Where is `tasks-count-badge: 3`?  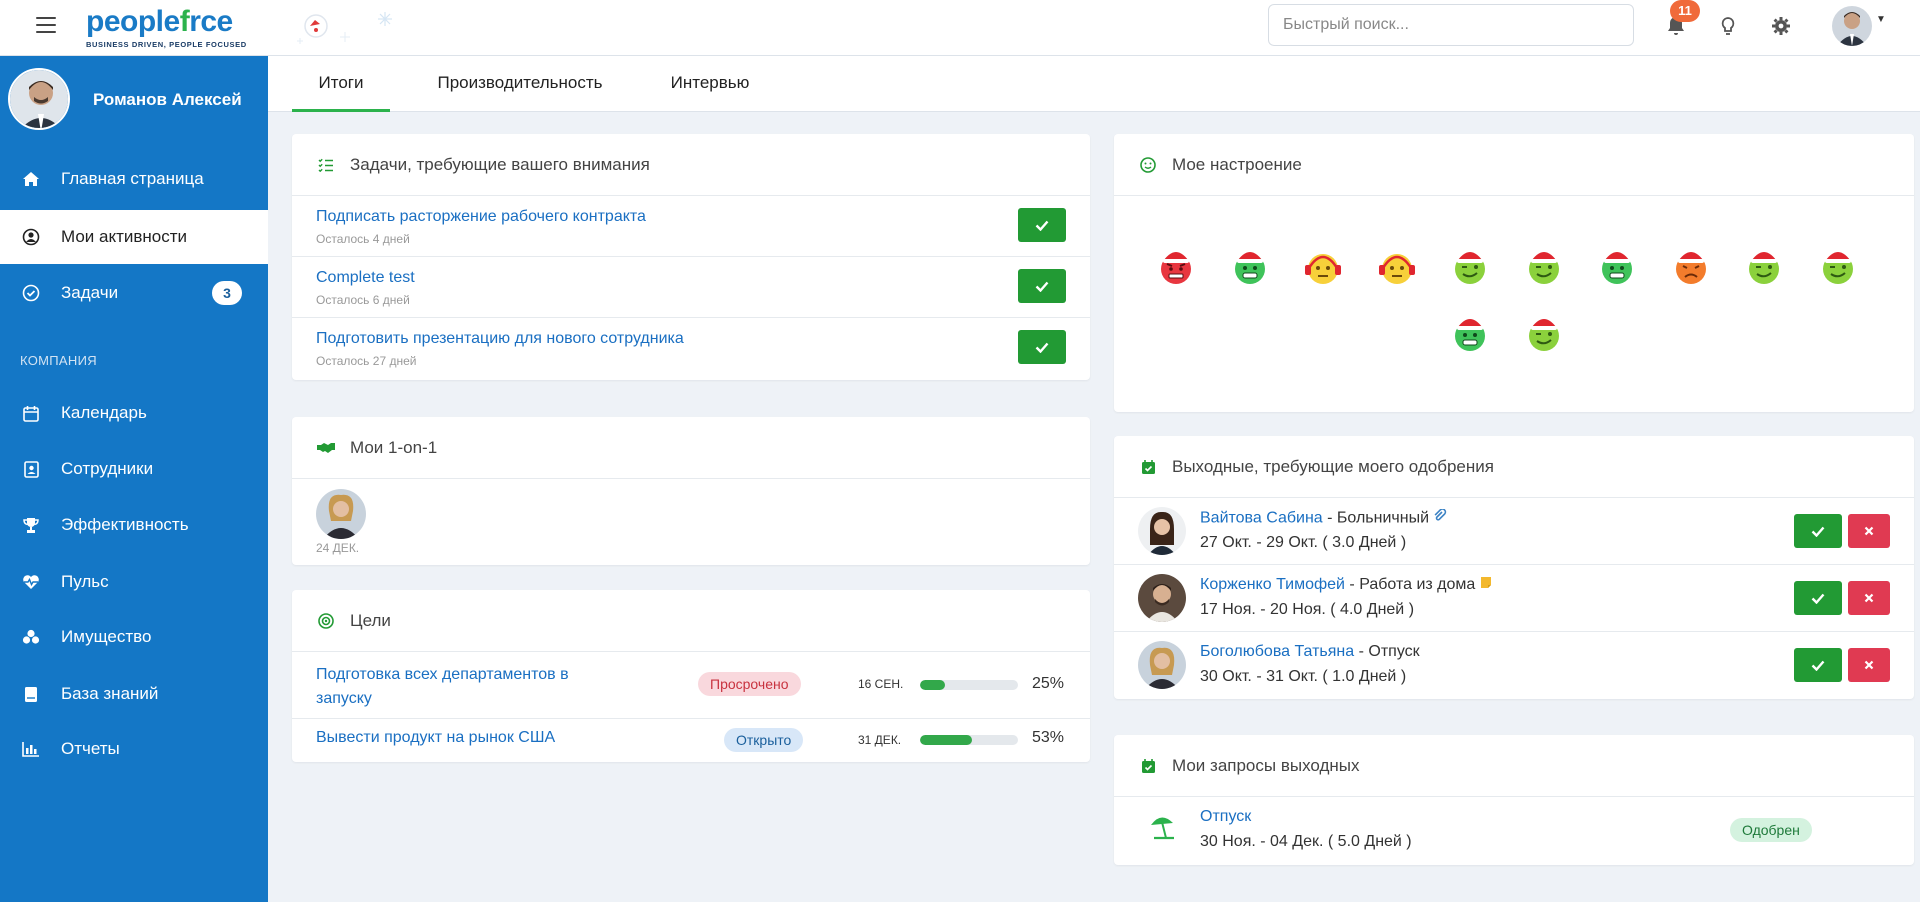 tasks-count-badge: 3 is located at coordinates (227, 293).